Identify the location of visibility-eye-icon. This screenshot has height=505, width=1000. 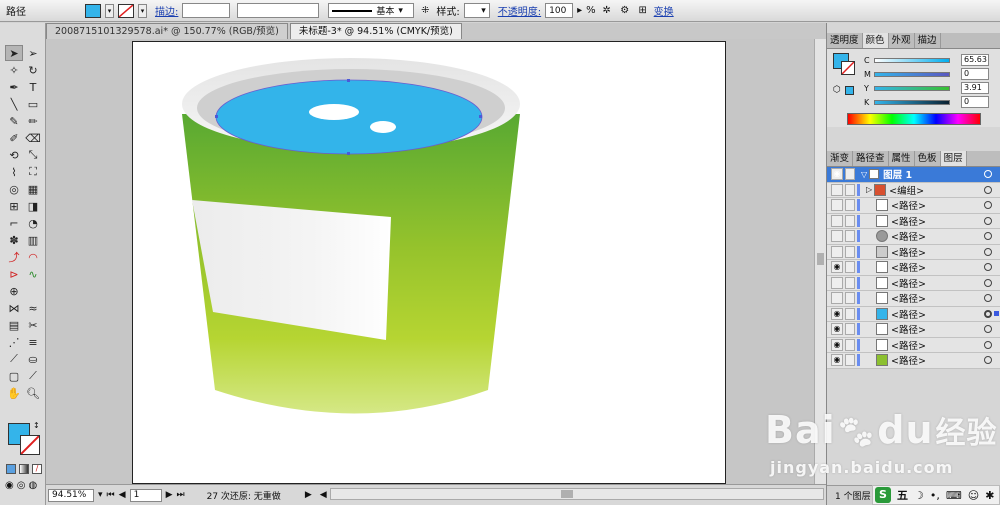
(837, 189).